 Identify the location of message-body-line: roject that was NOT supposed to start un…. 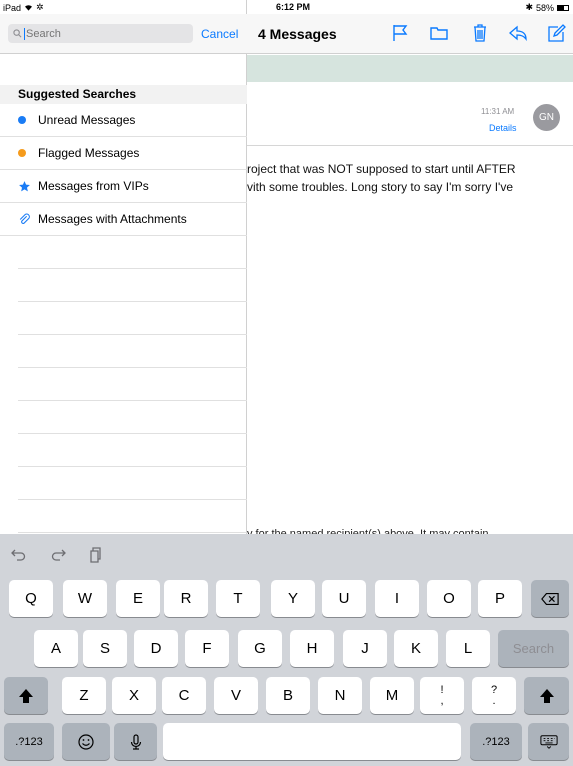
(381, 169).